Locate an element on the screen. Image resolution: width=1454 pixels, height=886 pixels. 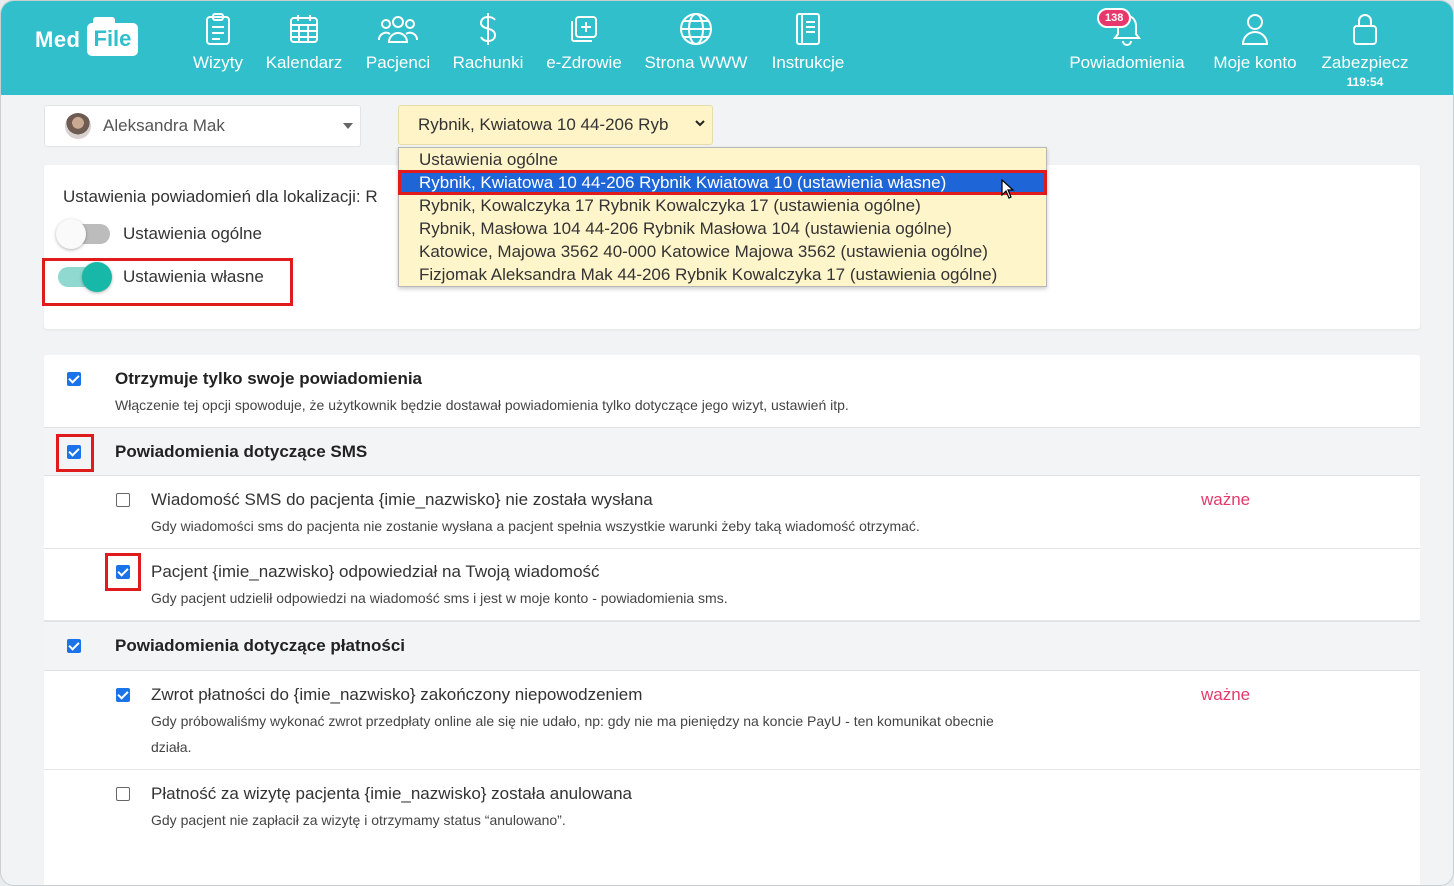
nav-moje-konto: Moje konto is located at coordinates (1255, 41).